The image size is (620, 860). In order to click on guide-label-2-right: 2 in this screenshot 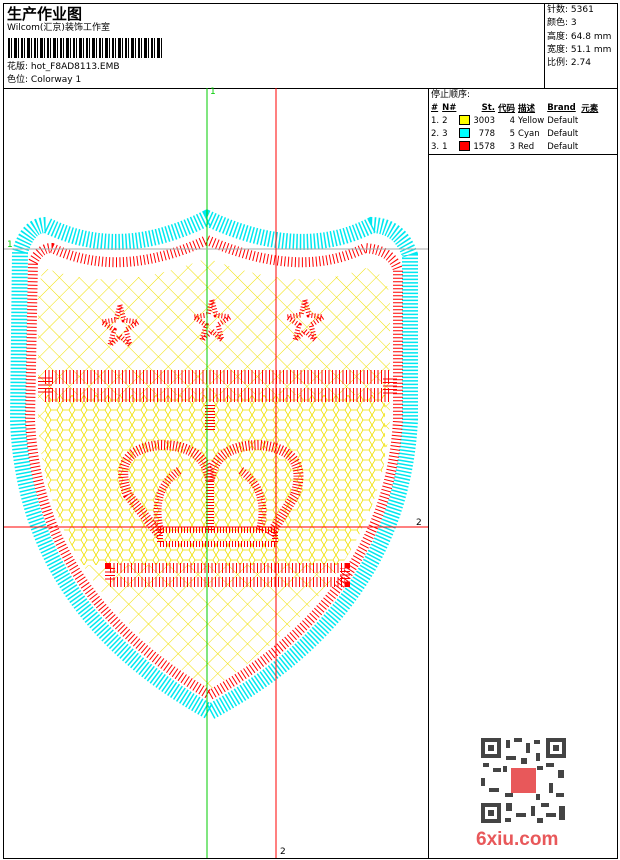, I will do `click(419, 523)`.